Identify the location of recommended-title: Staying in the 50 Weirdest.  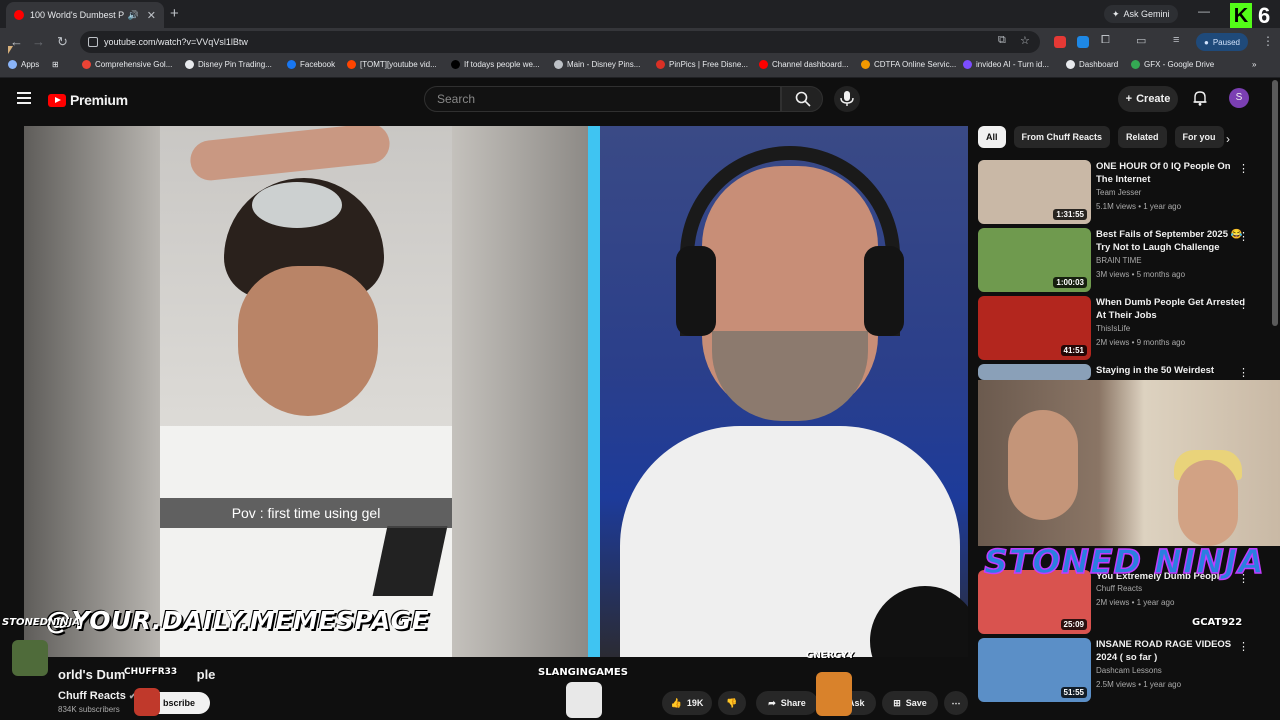
(1171, 370).